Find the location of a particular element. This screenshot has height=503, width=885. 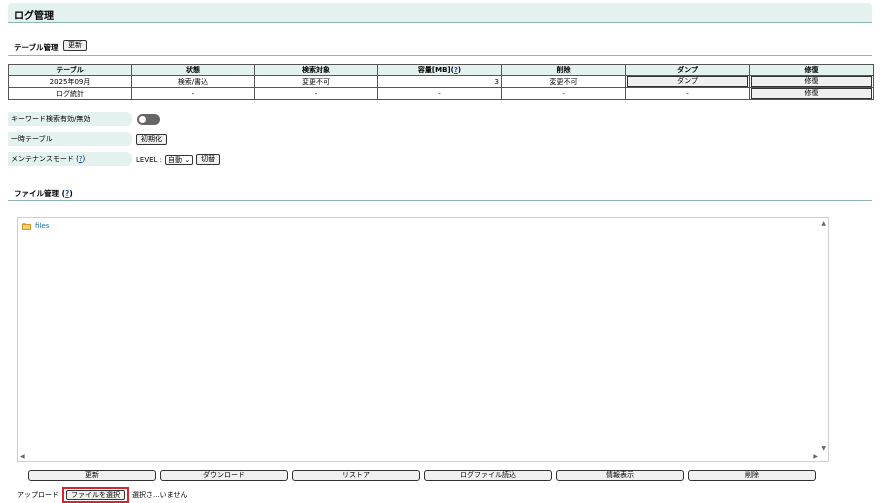

temp-table-label: 一時テーブル is located at coordinates (70, 139).